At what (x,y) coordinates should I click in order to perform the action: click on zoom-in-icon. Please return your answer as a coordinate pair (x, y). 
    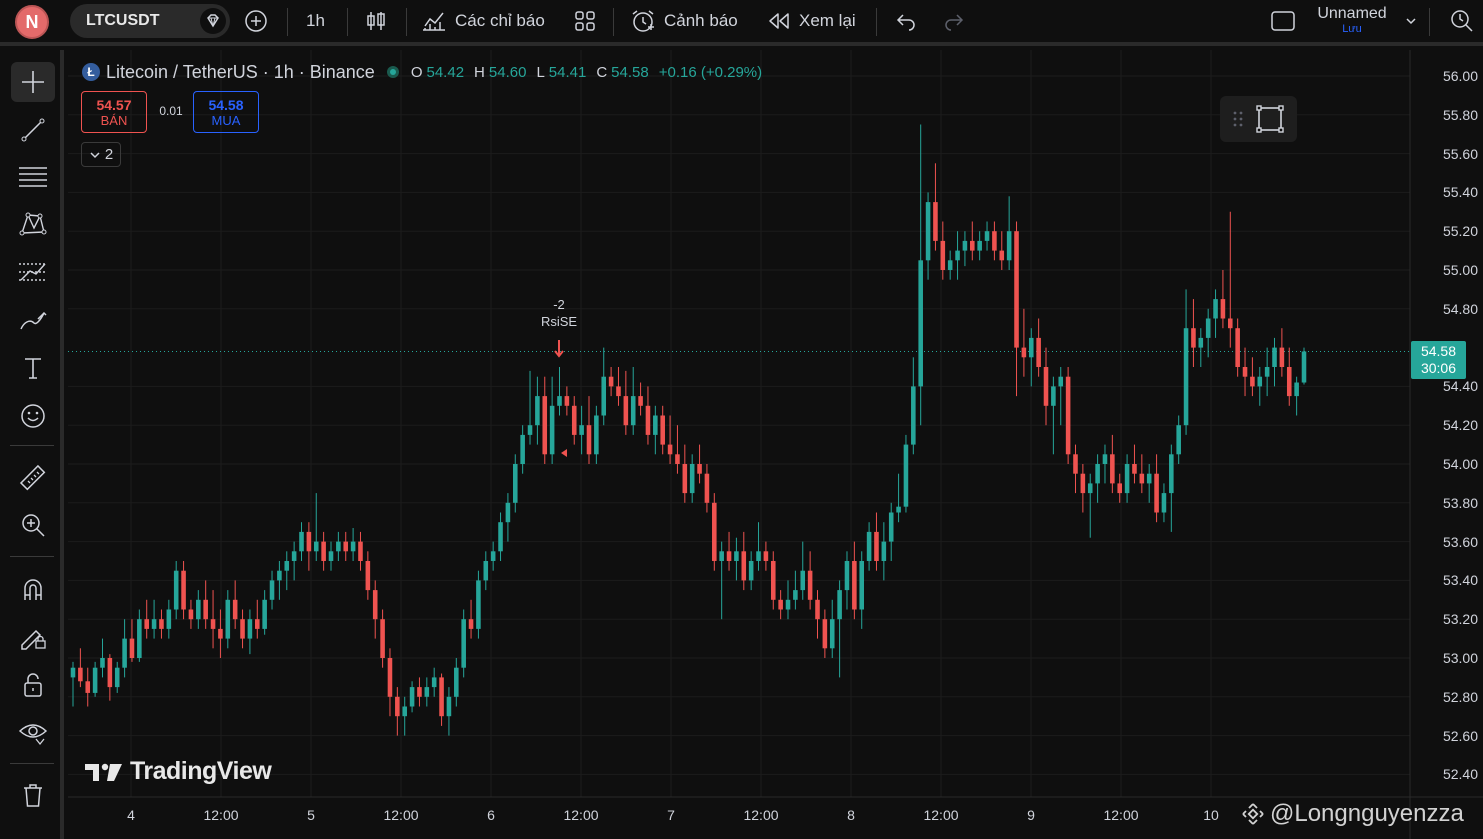
    Looking at the image, I should click on (33, 525).